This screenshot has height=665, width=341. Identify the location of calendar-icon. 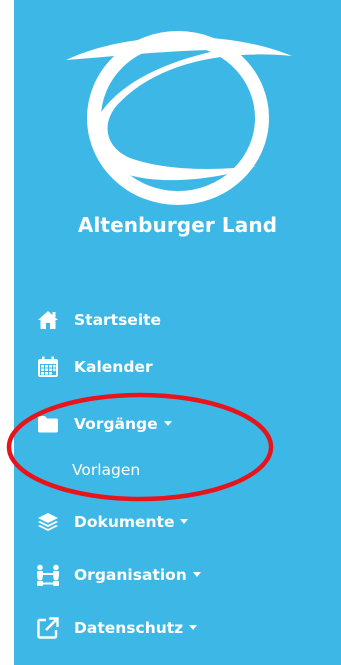
(48, 367).